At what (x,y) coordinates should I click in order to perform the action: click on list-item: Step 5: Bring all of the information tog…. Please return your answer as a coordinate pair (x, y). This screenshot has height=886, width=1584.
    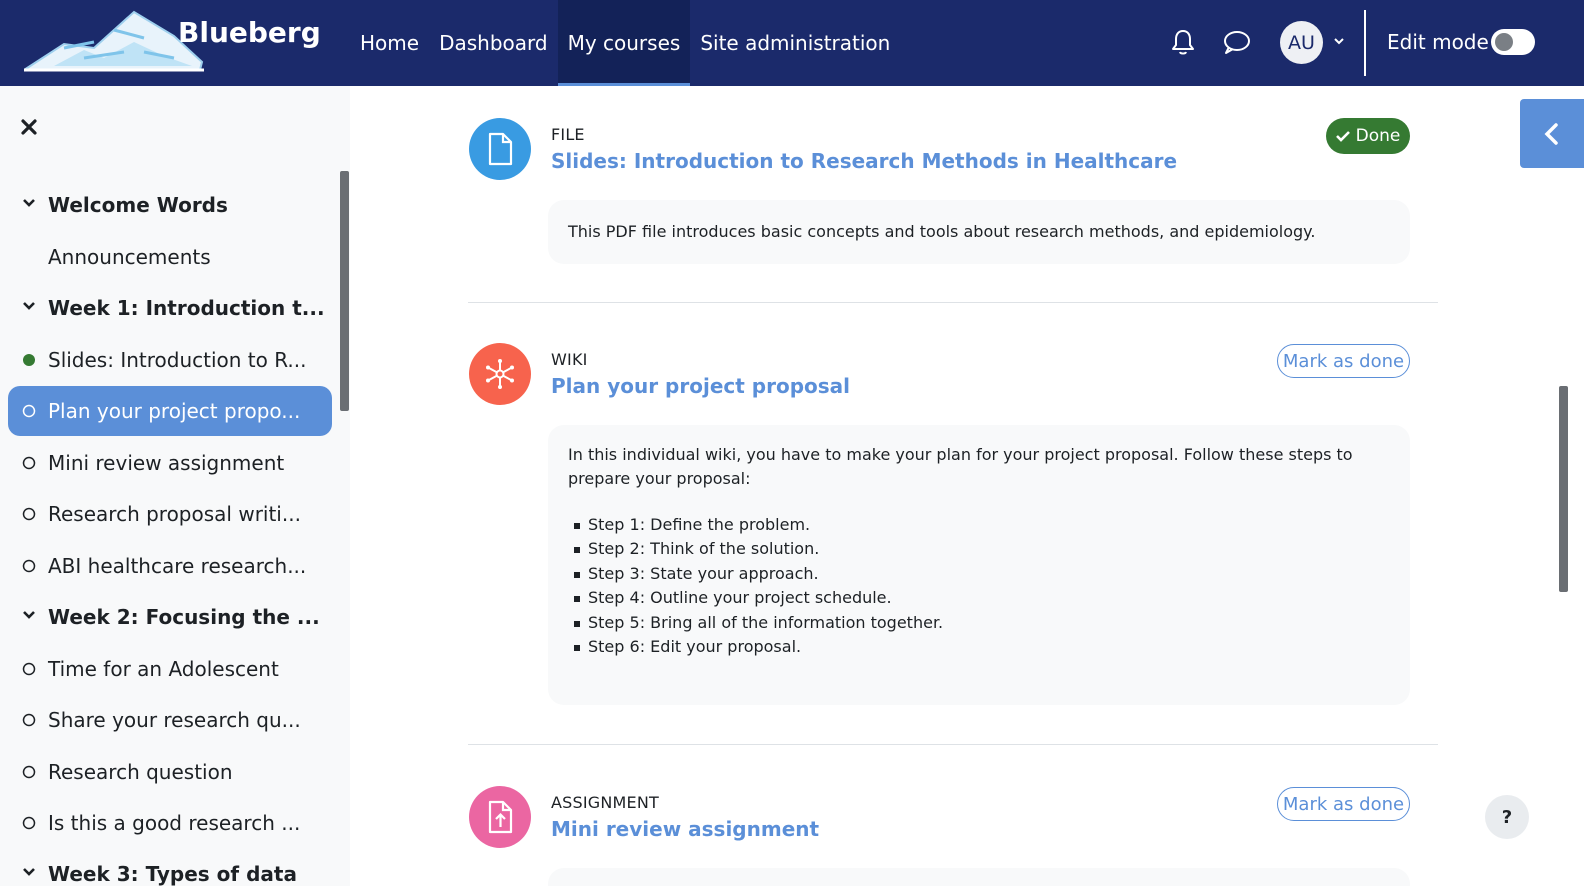
    Looking at the image, I should click on (979, 623).